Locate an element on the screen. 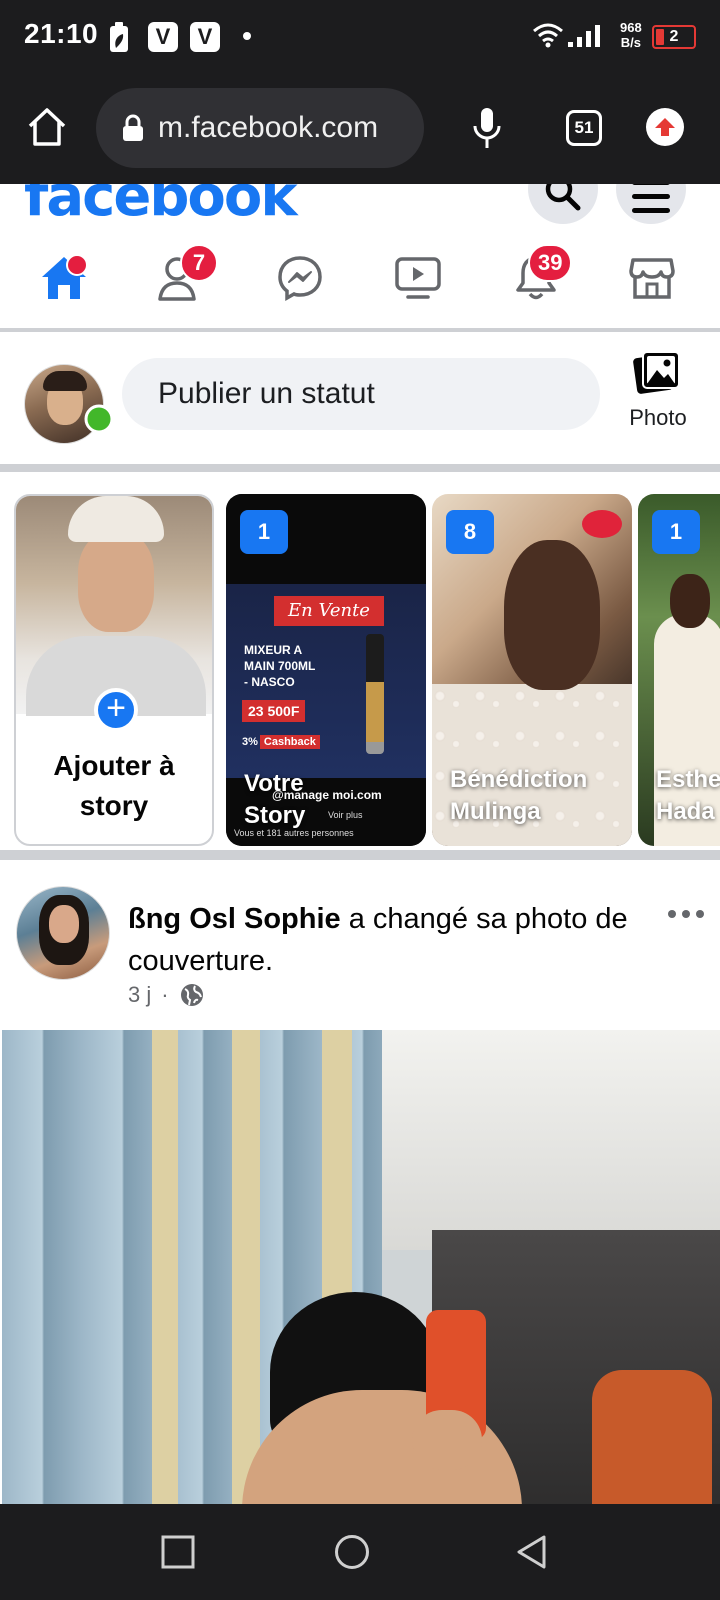 Image resolution: width=720 pixels, height=1600 pixels. browser-toolbar: m.facebook.com 51 is located at coordinates (360, 128).